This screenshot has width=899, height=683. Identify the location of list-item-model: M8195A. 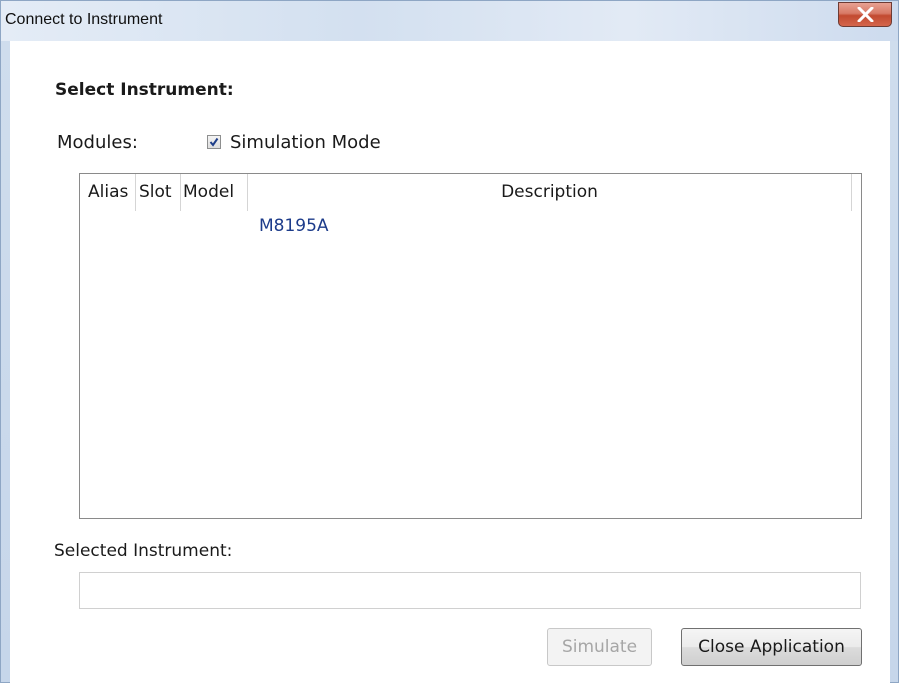
(294, 226).